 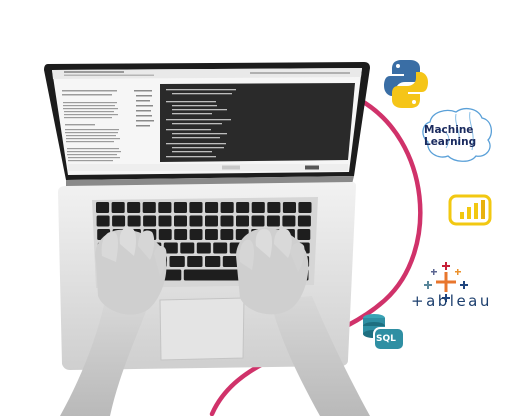 I want to click on sql-label: SQL, so click(x=386, y=339).